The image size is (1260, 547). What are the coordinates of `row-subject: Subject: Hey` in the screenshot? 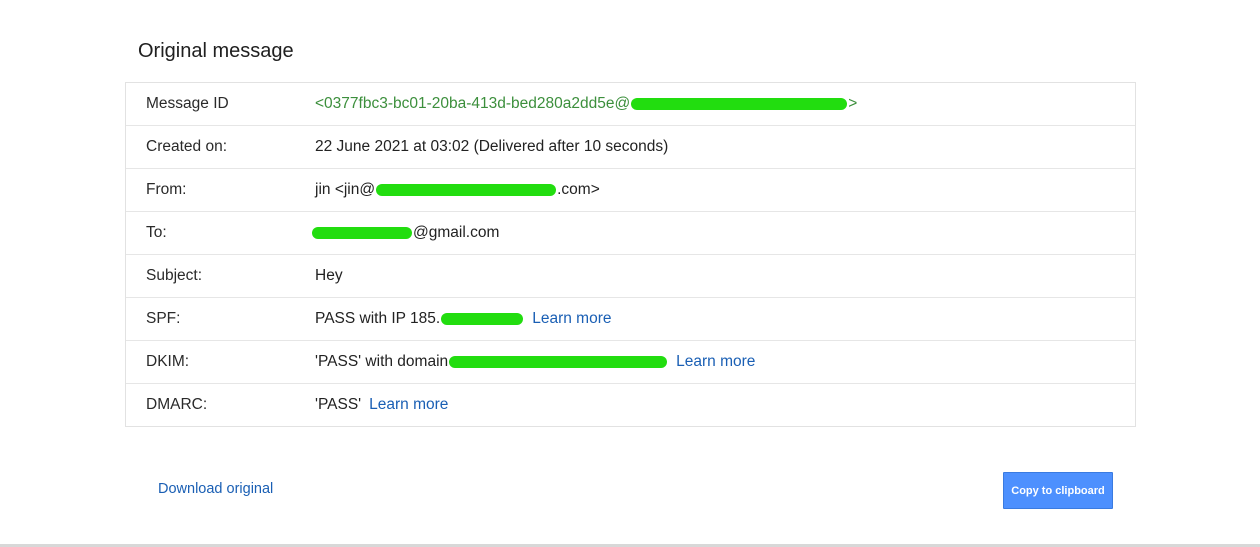 It's located at (630, 276).